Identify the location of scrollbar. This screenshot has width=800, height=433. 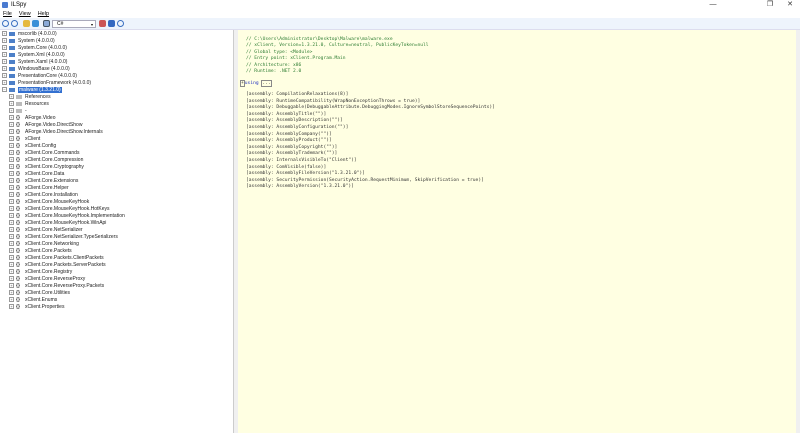
(798, 231).